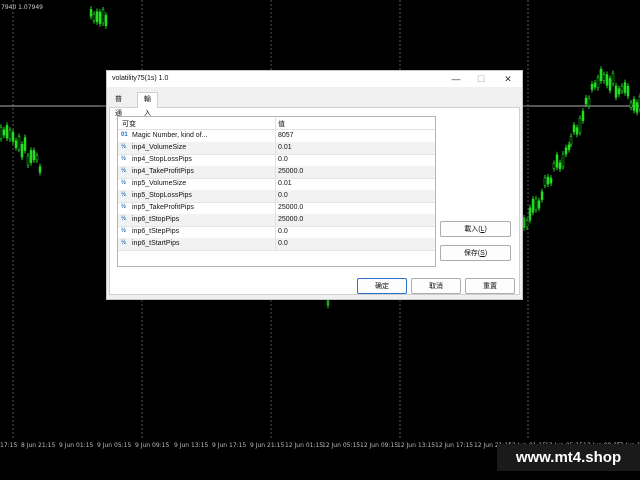 Image resolution: width=640 pixels, height=480 pixels. What do you see at coordinates (481, 79) in the screenshot?
I see `maximize-icon: ☐` at bounding box center [481, 79].